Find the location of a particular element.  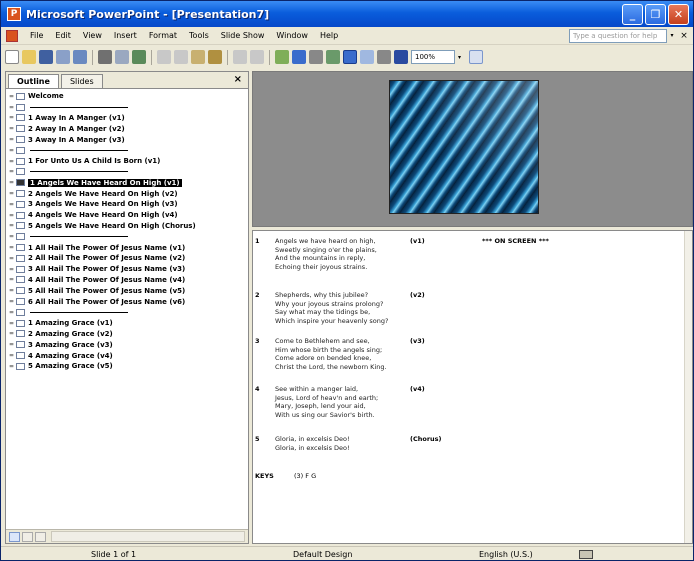

document-icon is located at coordinates (12, 35).